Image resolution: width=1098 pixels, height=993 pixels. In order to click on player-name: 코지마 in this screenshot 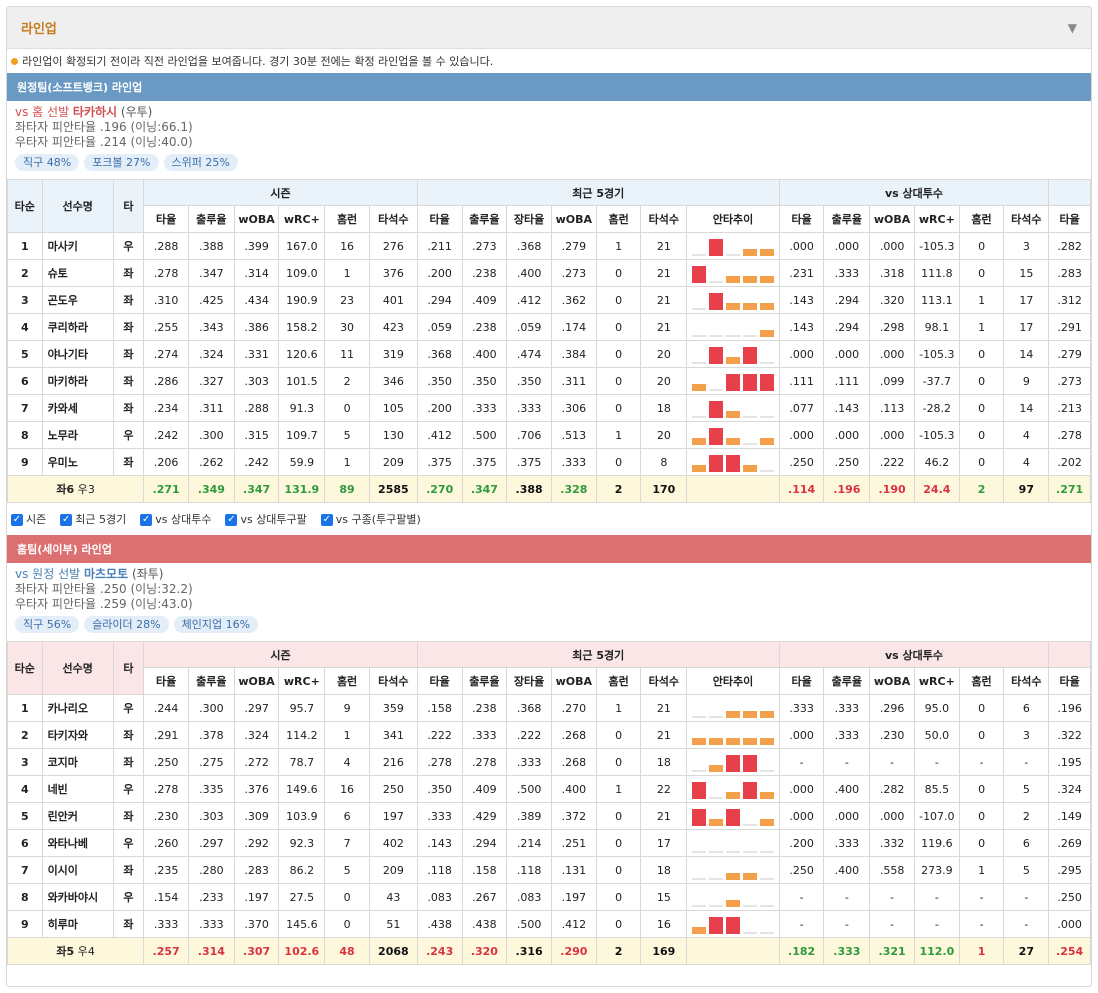, I will do `click(77, 762)`.